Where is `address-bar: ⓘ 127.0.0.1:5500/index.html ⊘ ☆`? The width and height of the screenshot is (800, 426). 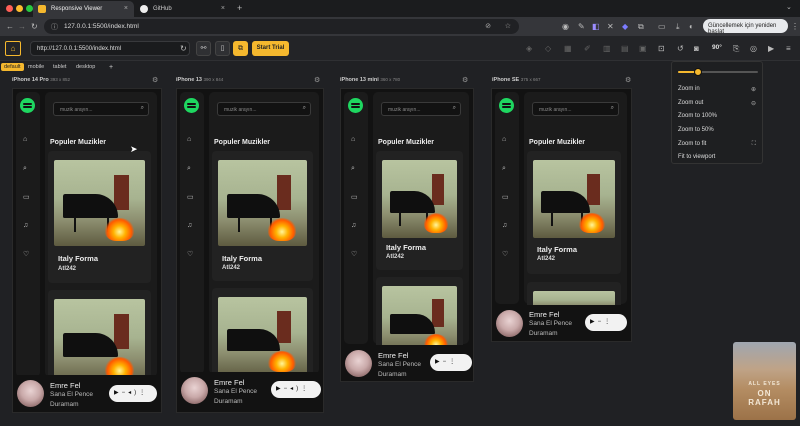 address-bar: ⓘ 127.0.0.1:5500/index.html ⊘ ☆ is located at coordinates (281, 26).